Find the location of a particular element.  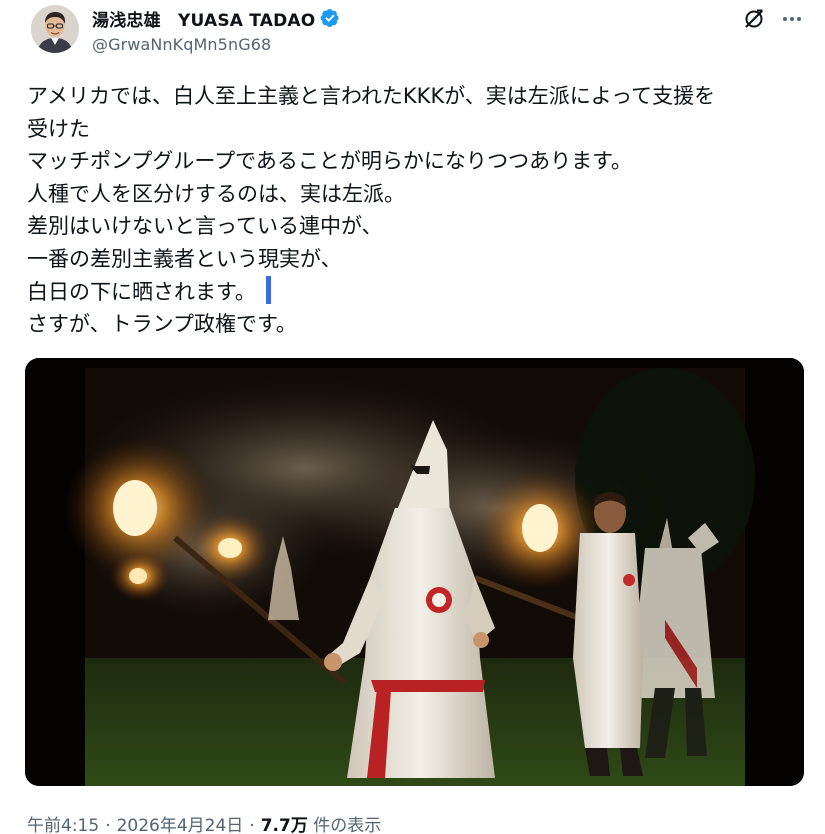

tweet-meta: 午前4:15 · 2026年4月24日 · 7.7万 件の表示 is located at coordinates (204, 822).